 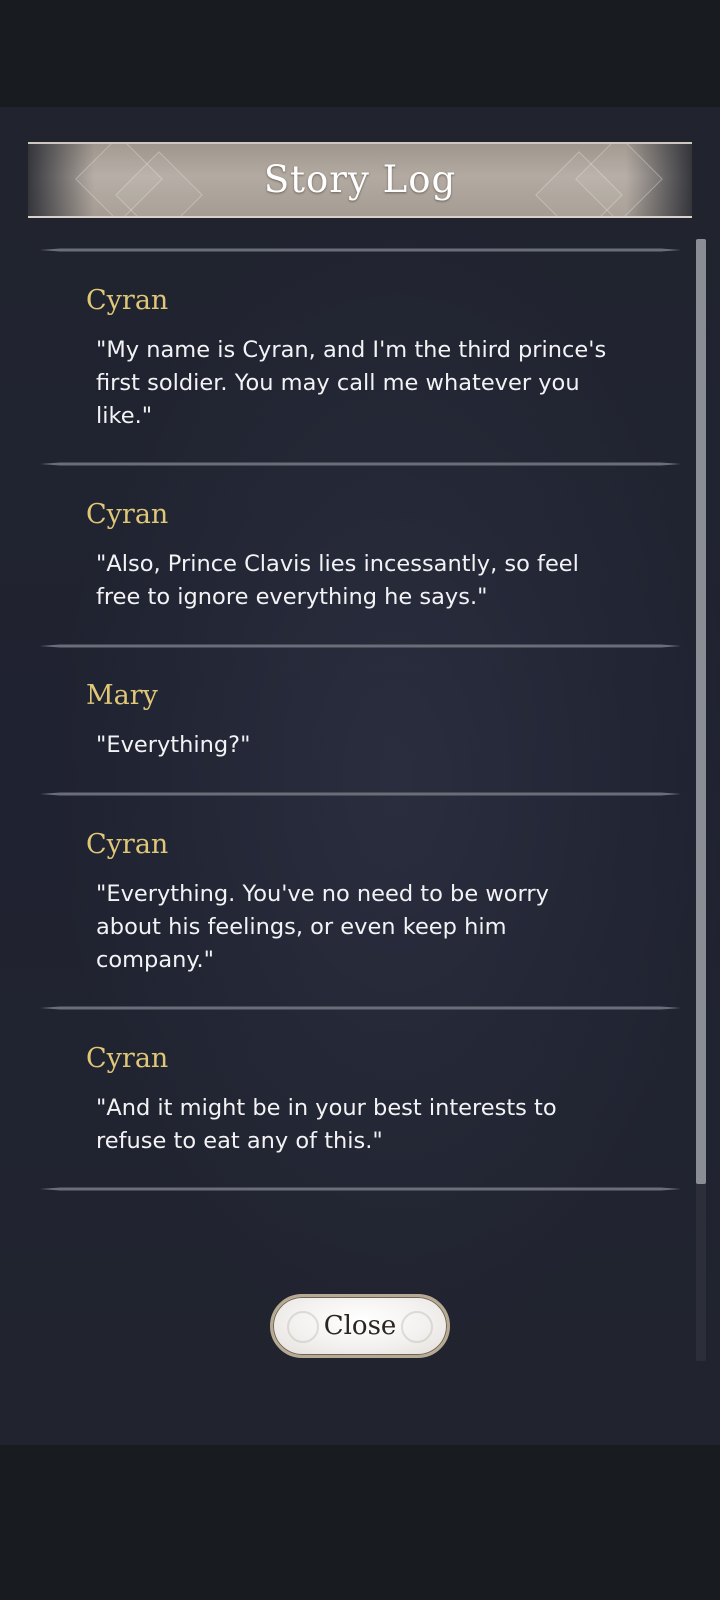 I want to click on dialogue-line: refuse to eat any of this.", so click(x=239, y=1141).